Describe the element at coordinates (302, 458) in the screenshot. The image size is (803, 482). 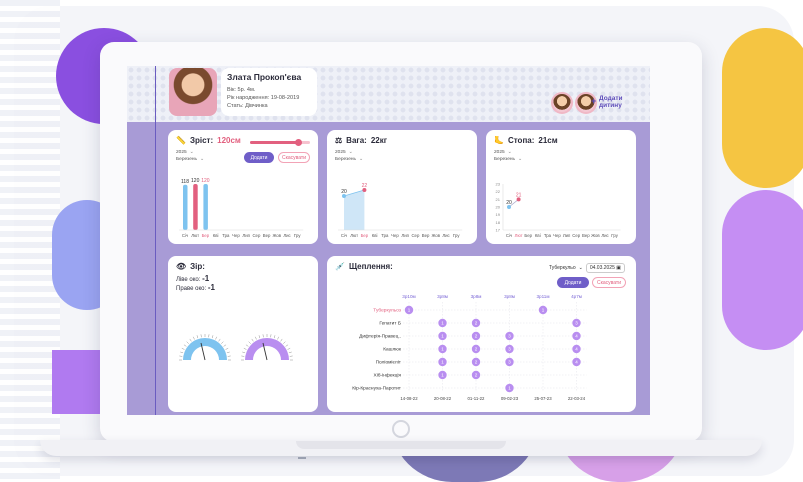
I see `laptop-indicator` at that location.